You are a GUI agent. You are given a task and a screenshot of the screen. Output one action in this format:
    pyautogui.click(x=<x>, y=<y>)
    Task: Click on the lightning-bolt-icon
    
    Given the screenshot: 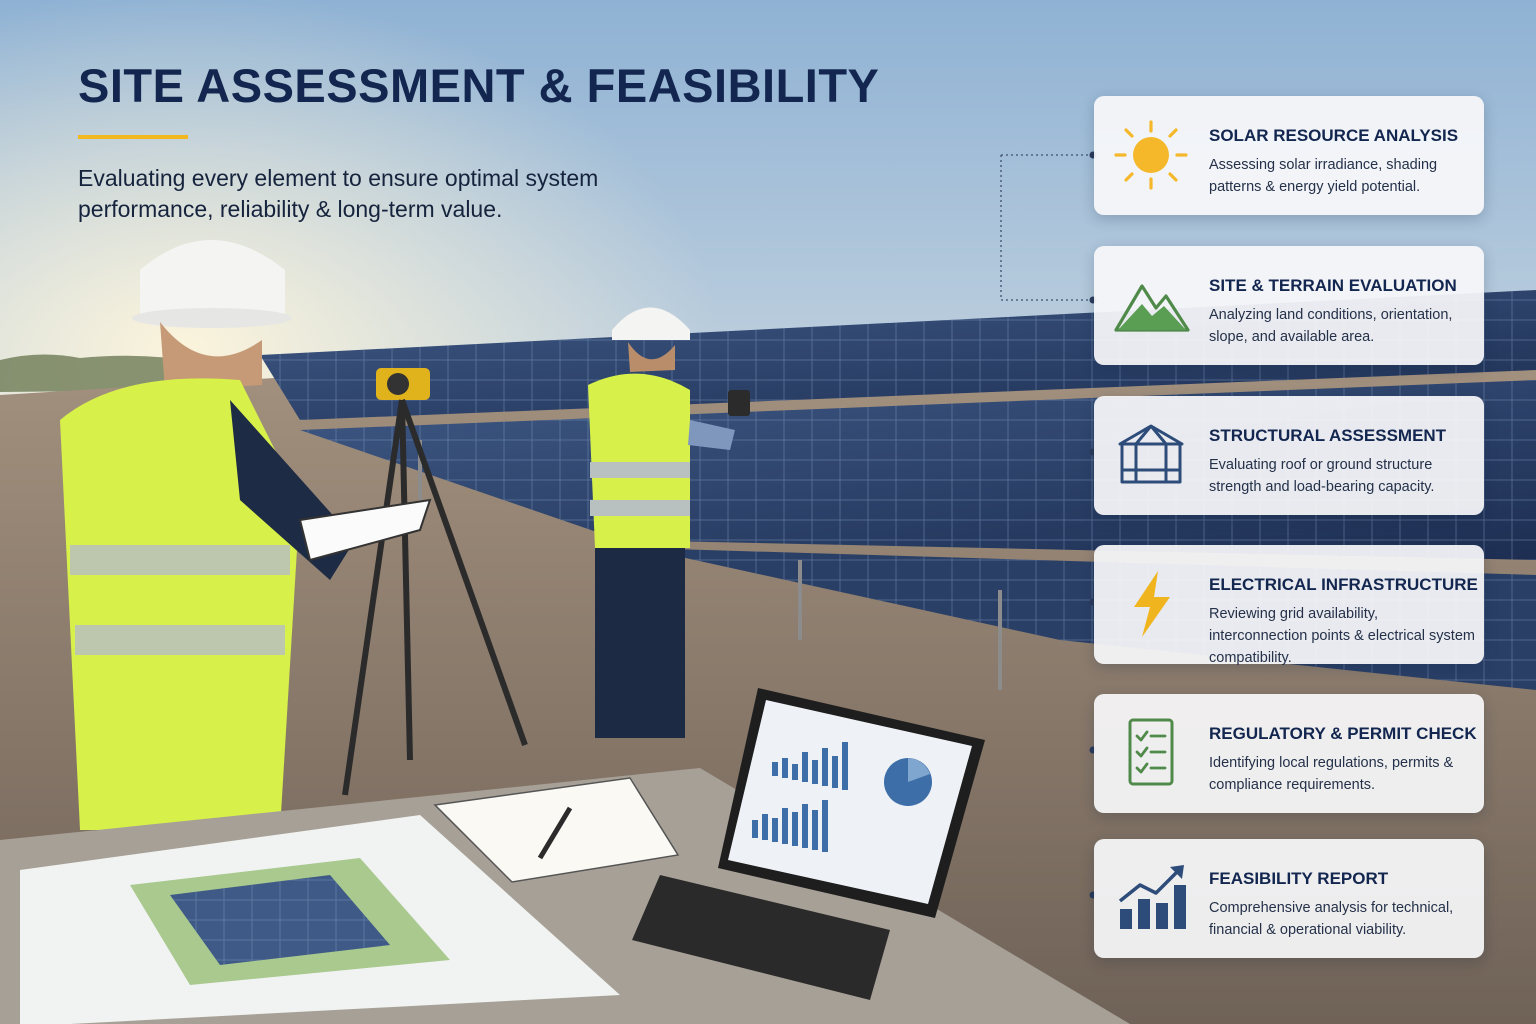 What is the action you would take?
    pyautogui.click(x=1151, y=604)
    